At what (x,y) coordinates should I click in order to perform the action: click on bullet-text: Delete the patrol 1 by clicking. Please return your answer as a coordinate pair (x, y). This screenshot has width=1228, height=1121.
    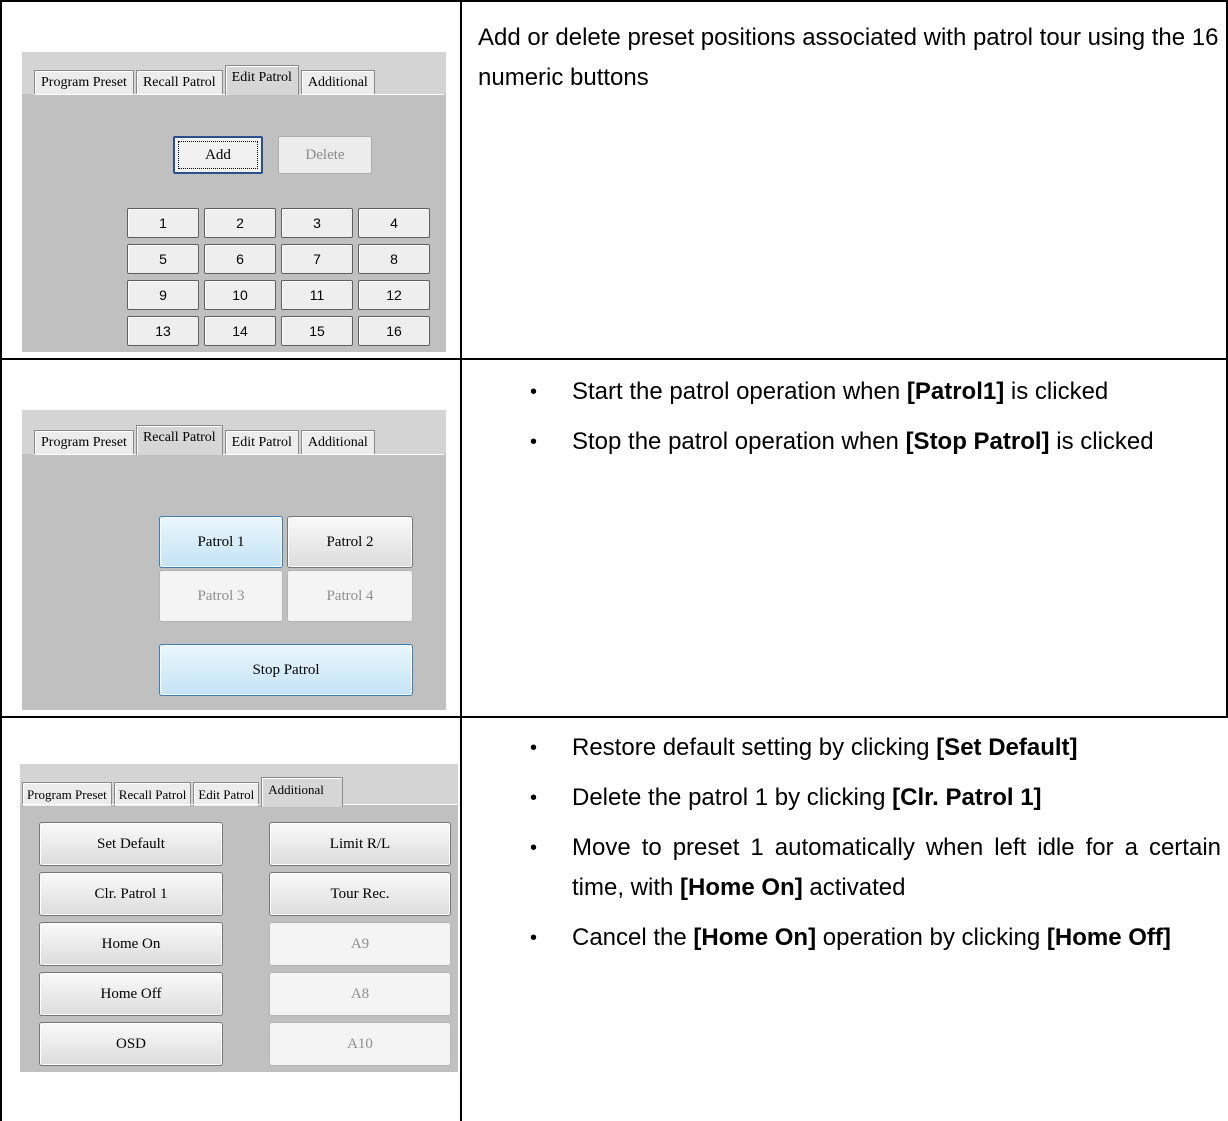
    Looking at the image, I should click on (732, 797).